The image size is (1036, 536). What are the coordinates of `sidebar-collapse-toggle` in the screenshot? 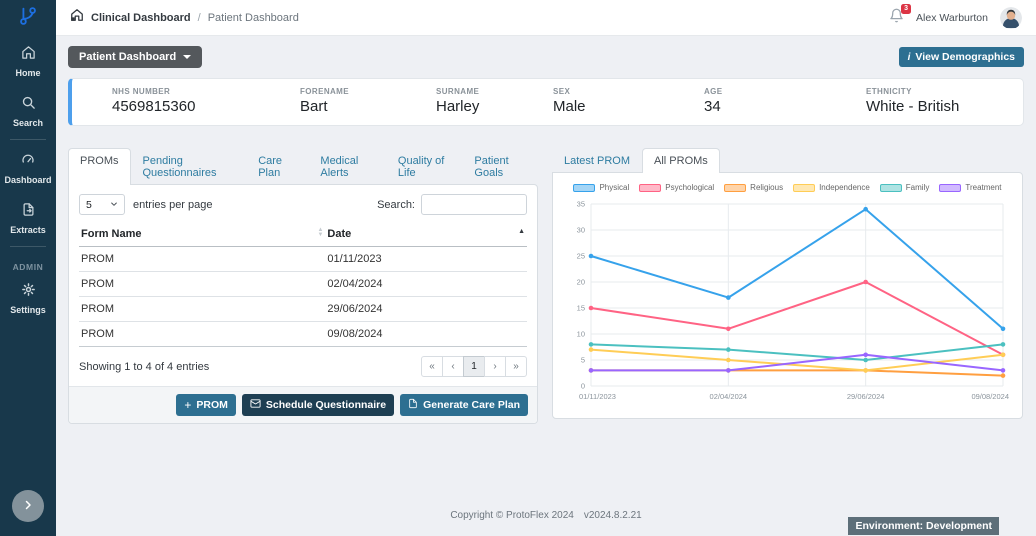 It's located at (28, 506).